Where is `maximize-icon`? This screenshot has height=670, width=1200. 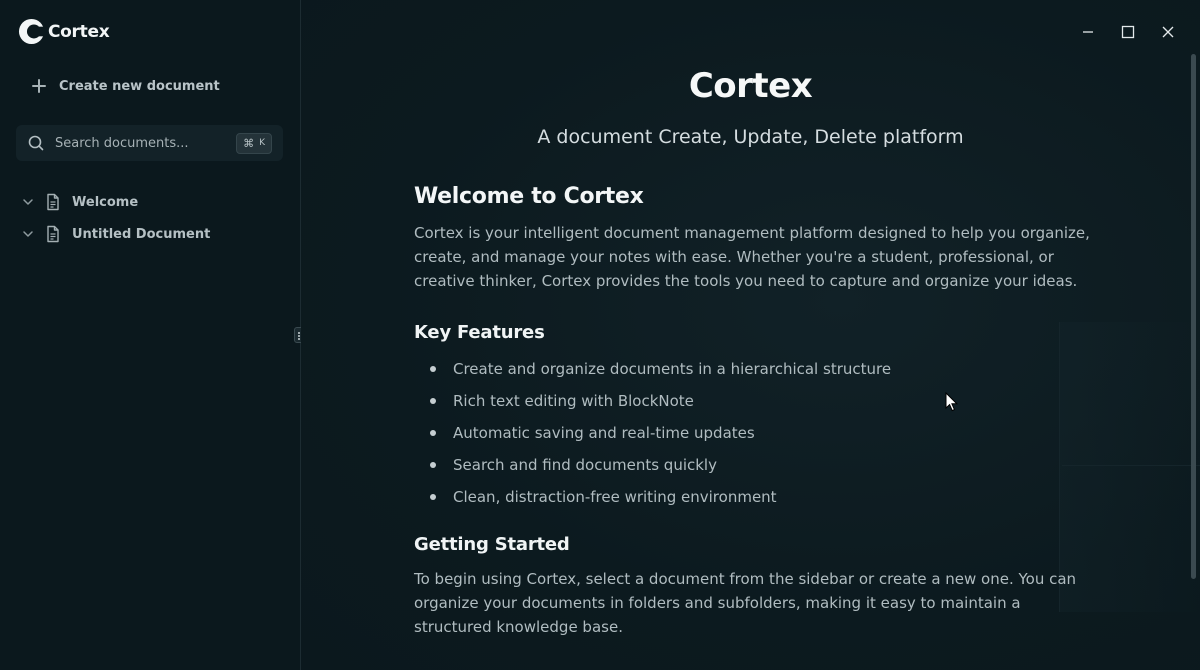 maximize-icon is located at coordinates (1128, 32).